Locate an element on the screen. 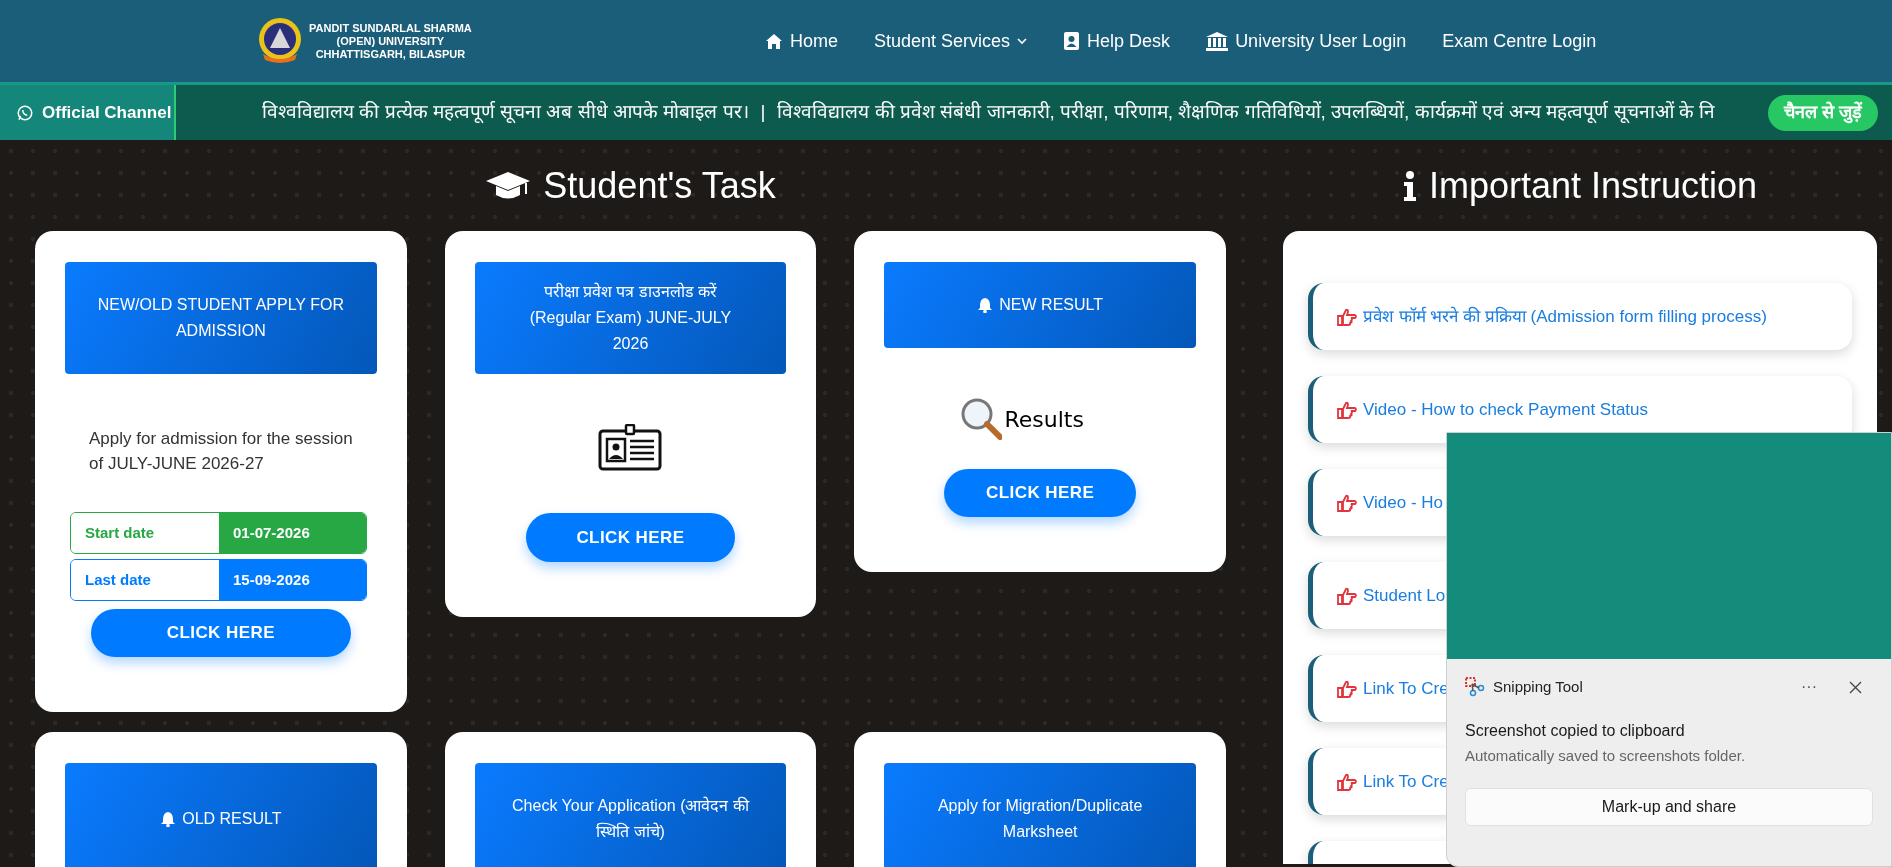 The image size is (1892, 867). notification-title: Screenshot copied to clipboard is located at coordinates (1575, 731).